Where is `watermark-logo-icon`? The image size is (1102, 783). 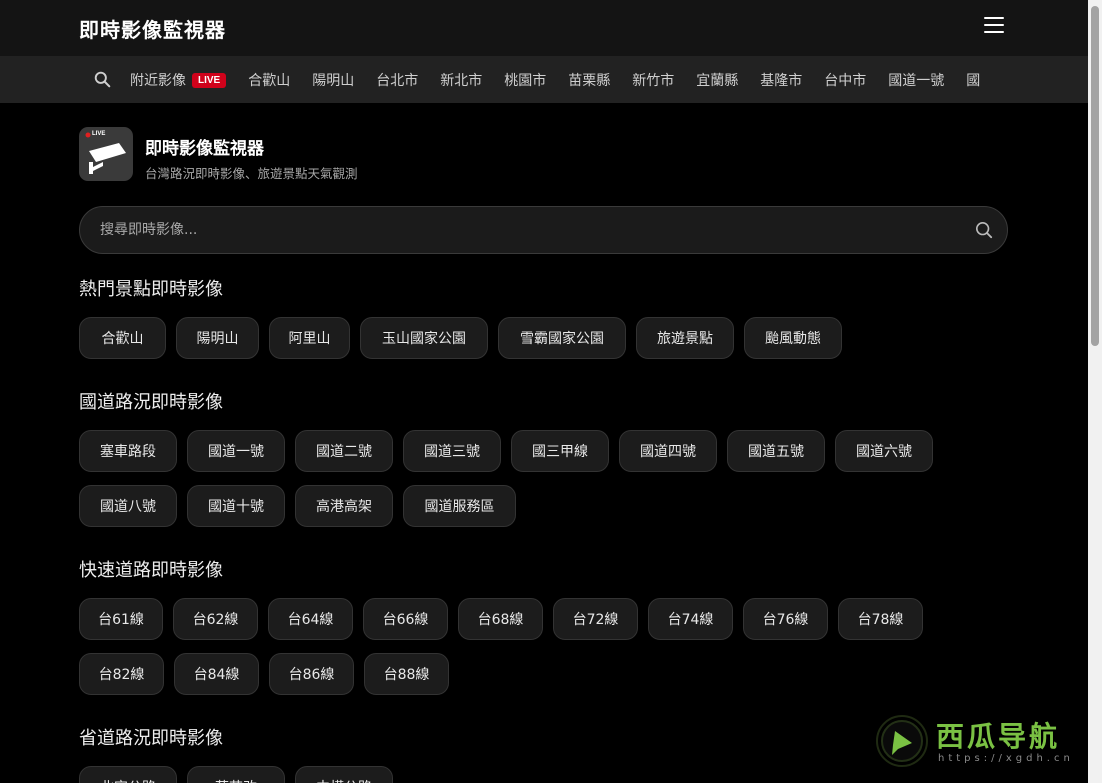
watermark-logo-icon is located at coordinates (902, 741).